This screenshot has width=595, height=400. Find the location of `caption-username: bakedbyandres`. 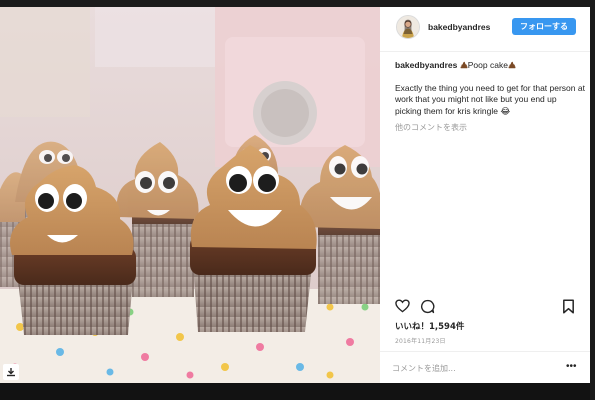

caption-username: bakedbyandres is located at coordinates (426, 65).